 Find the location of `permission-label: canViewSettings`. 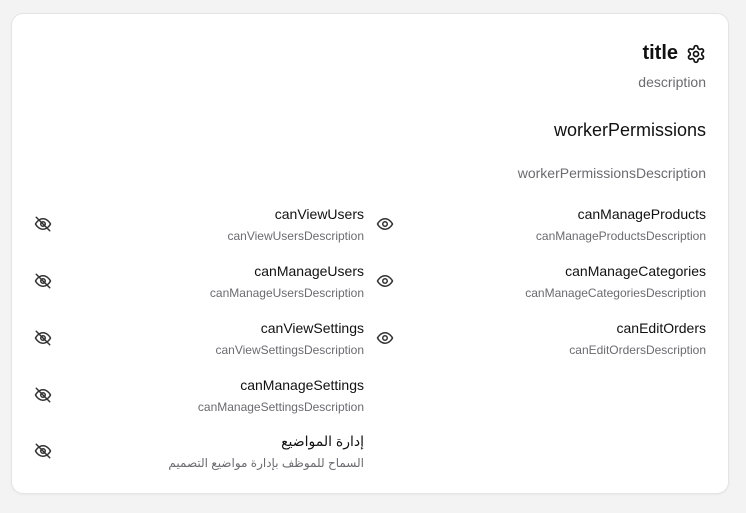

permission-label: canViewSettings is located at coordinates (312, 328).